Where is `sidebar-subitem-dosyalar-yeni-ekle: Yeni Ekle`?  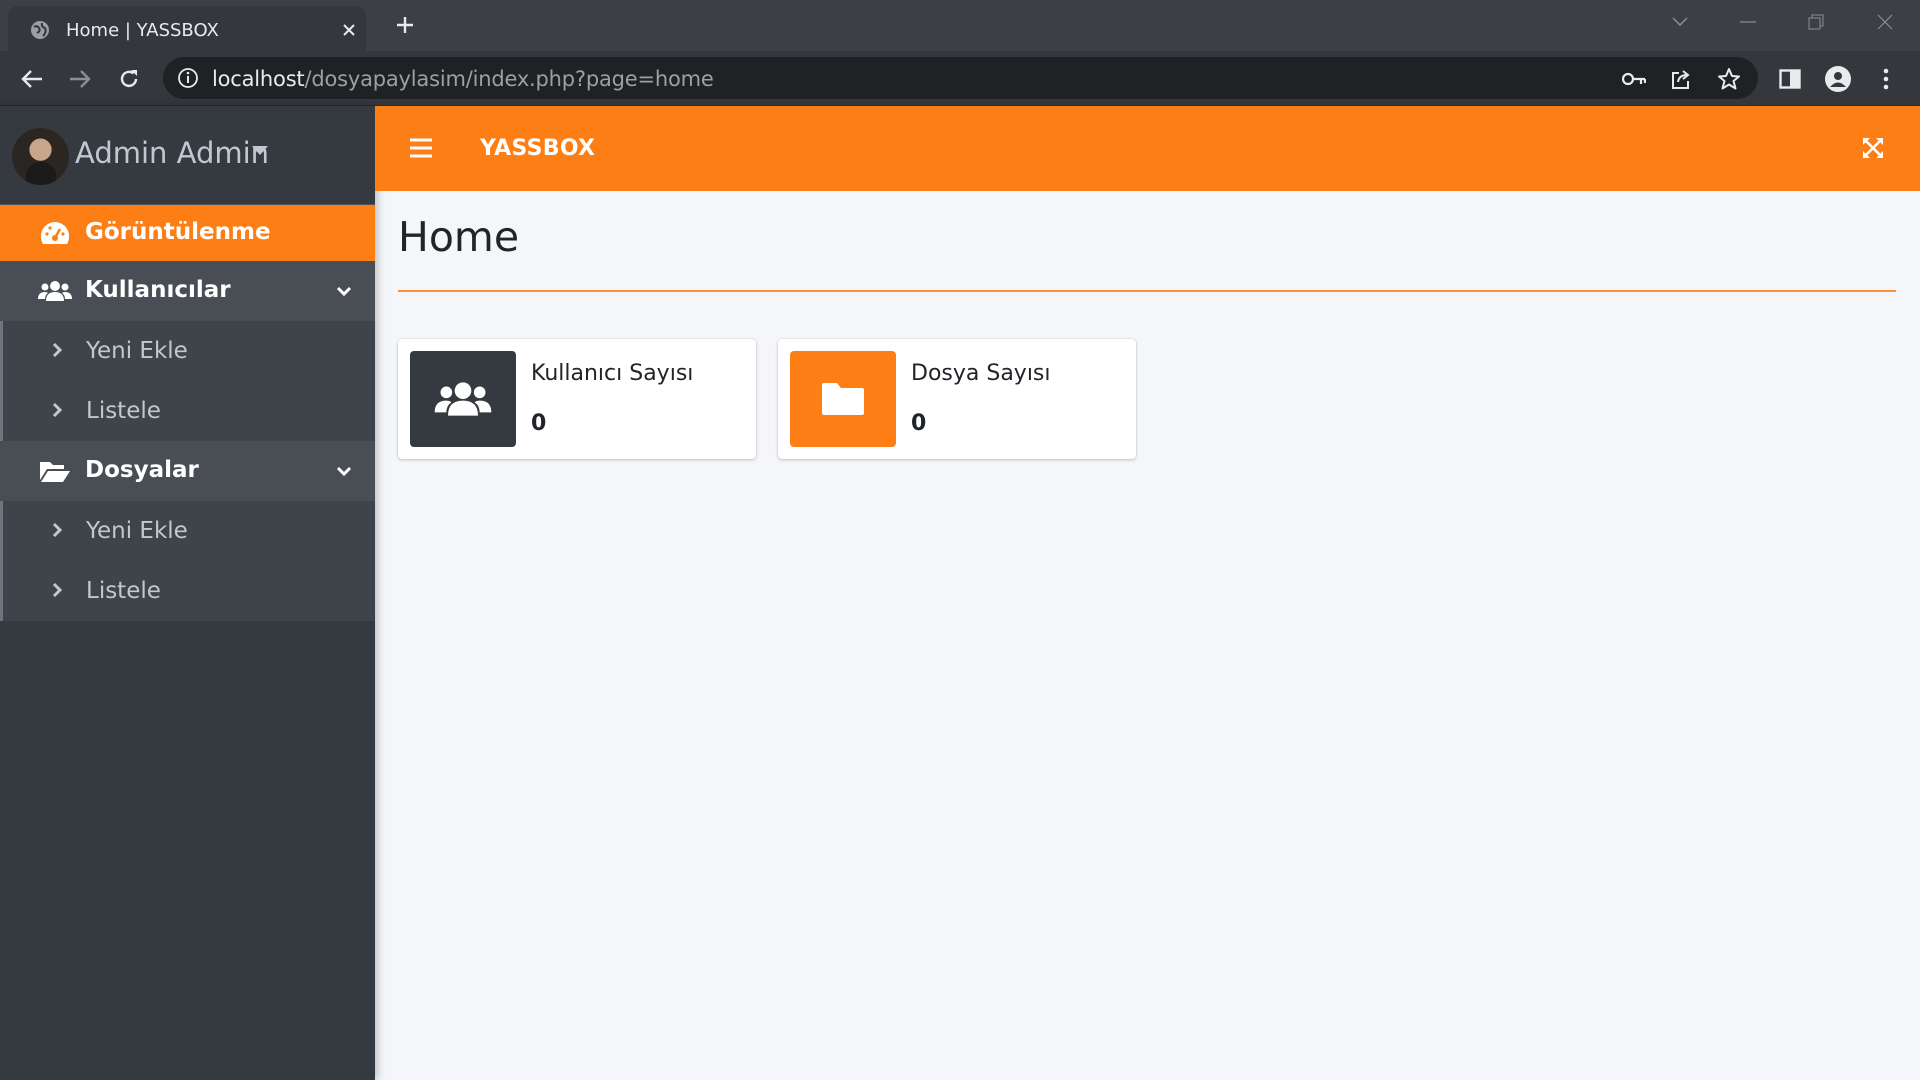 sidebar-subitem-dosyalar-yeni-ekle: Yeni Ekle is located at coordinates (187, 531).